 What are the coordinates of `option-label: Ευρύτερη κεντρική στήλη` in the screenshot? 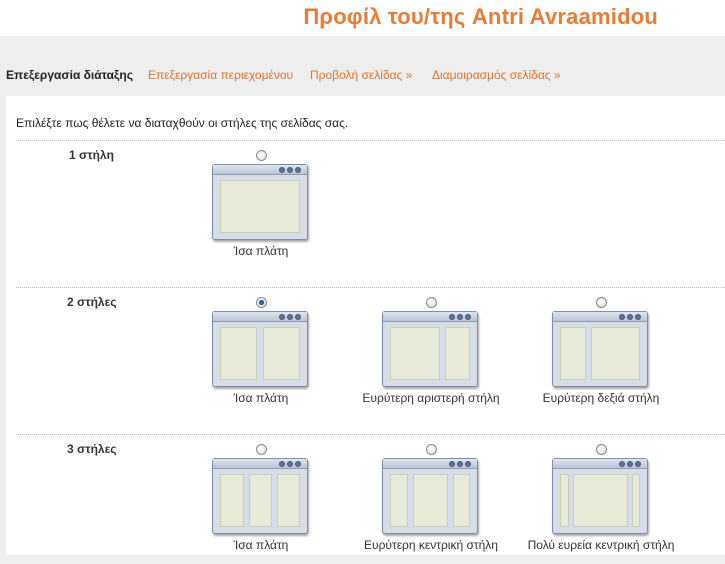 It's located at (431, 545).